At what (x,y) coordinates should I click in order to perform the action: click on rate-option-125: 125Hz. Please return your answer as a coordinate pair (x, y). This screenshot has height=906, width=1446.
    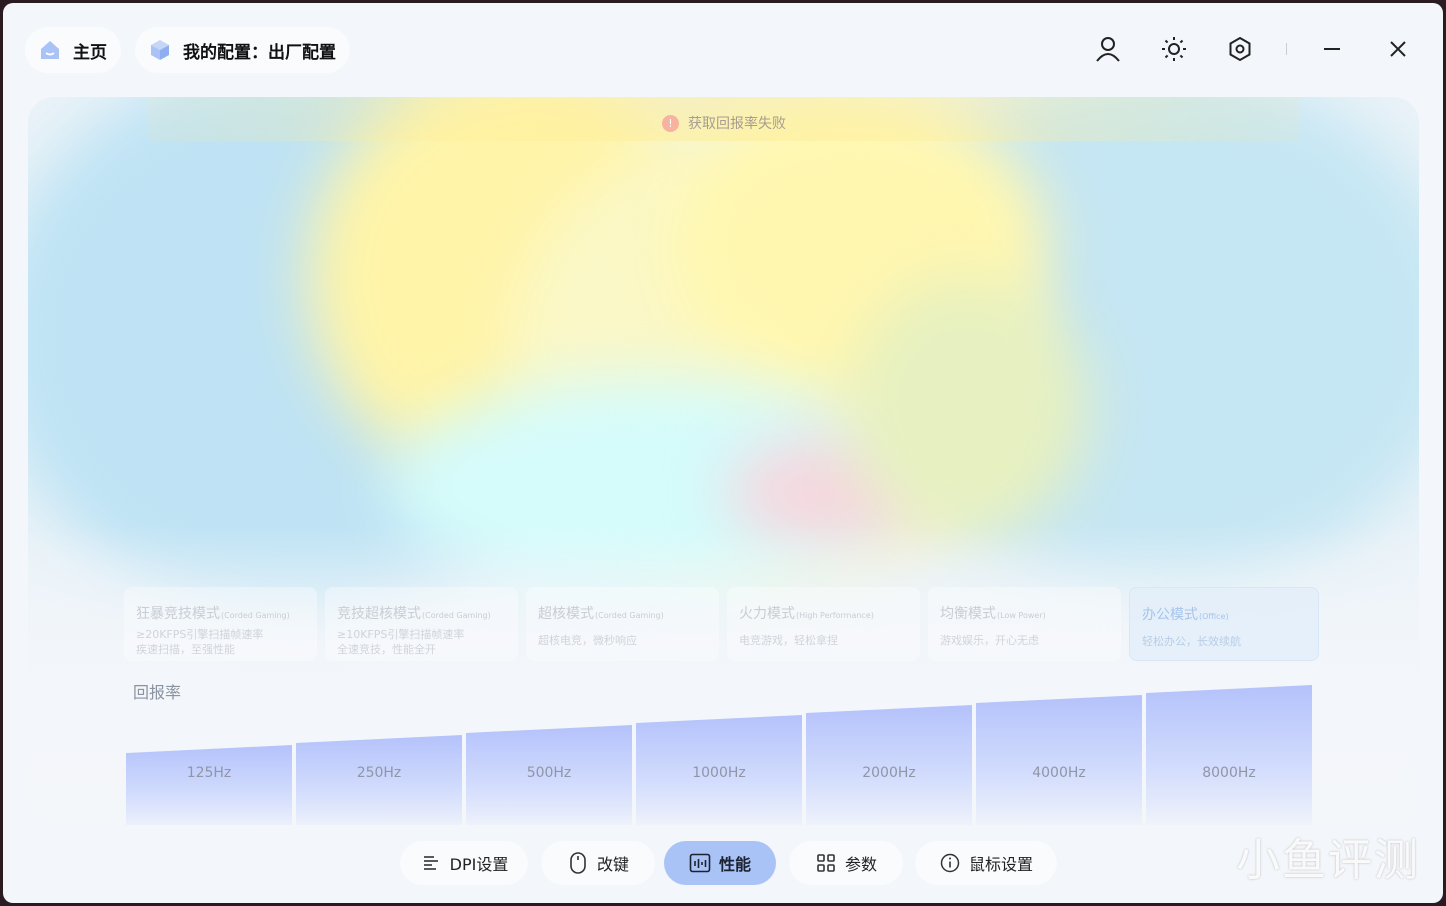
    Looking at the image, I should click on (209, 785).